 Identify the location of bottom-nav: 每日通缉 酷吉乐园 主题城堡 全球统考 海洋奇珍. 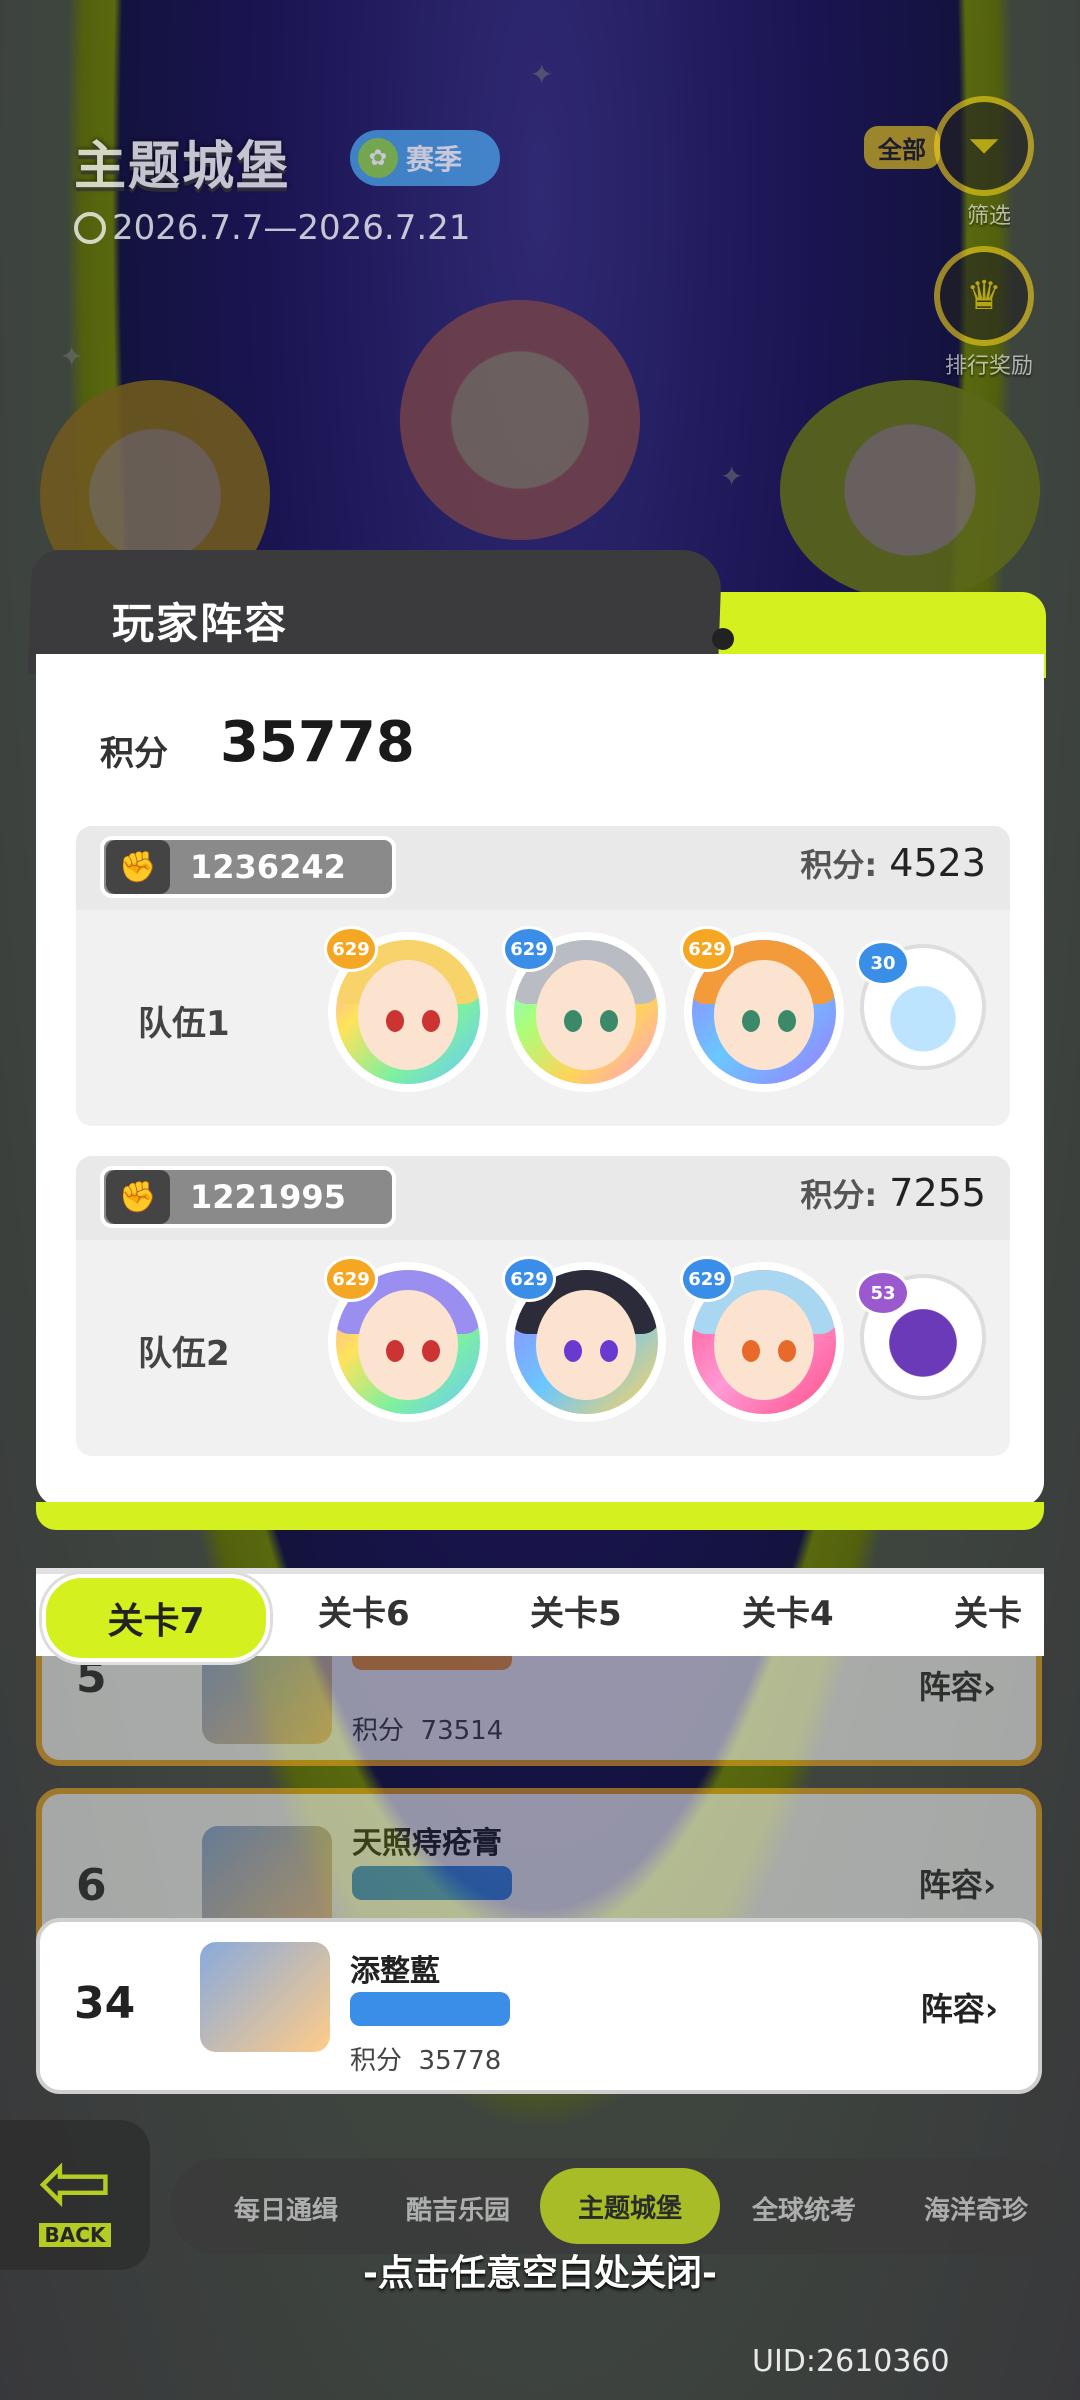
(620, 2206).